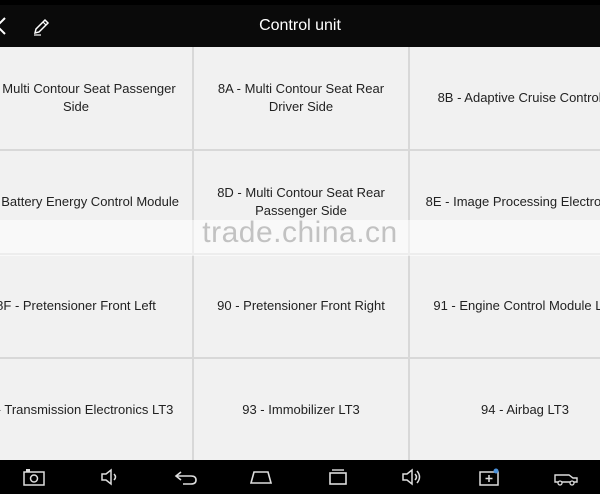 The image size is (600, 494). What do you see at coordinates (516, 305) in the screenshot?
I see `control-unit-label: 91 - Engine Control Module LT3` at bounding box center [516, 305].